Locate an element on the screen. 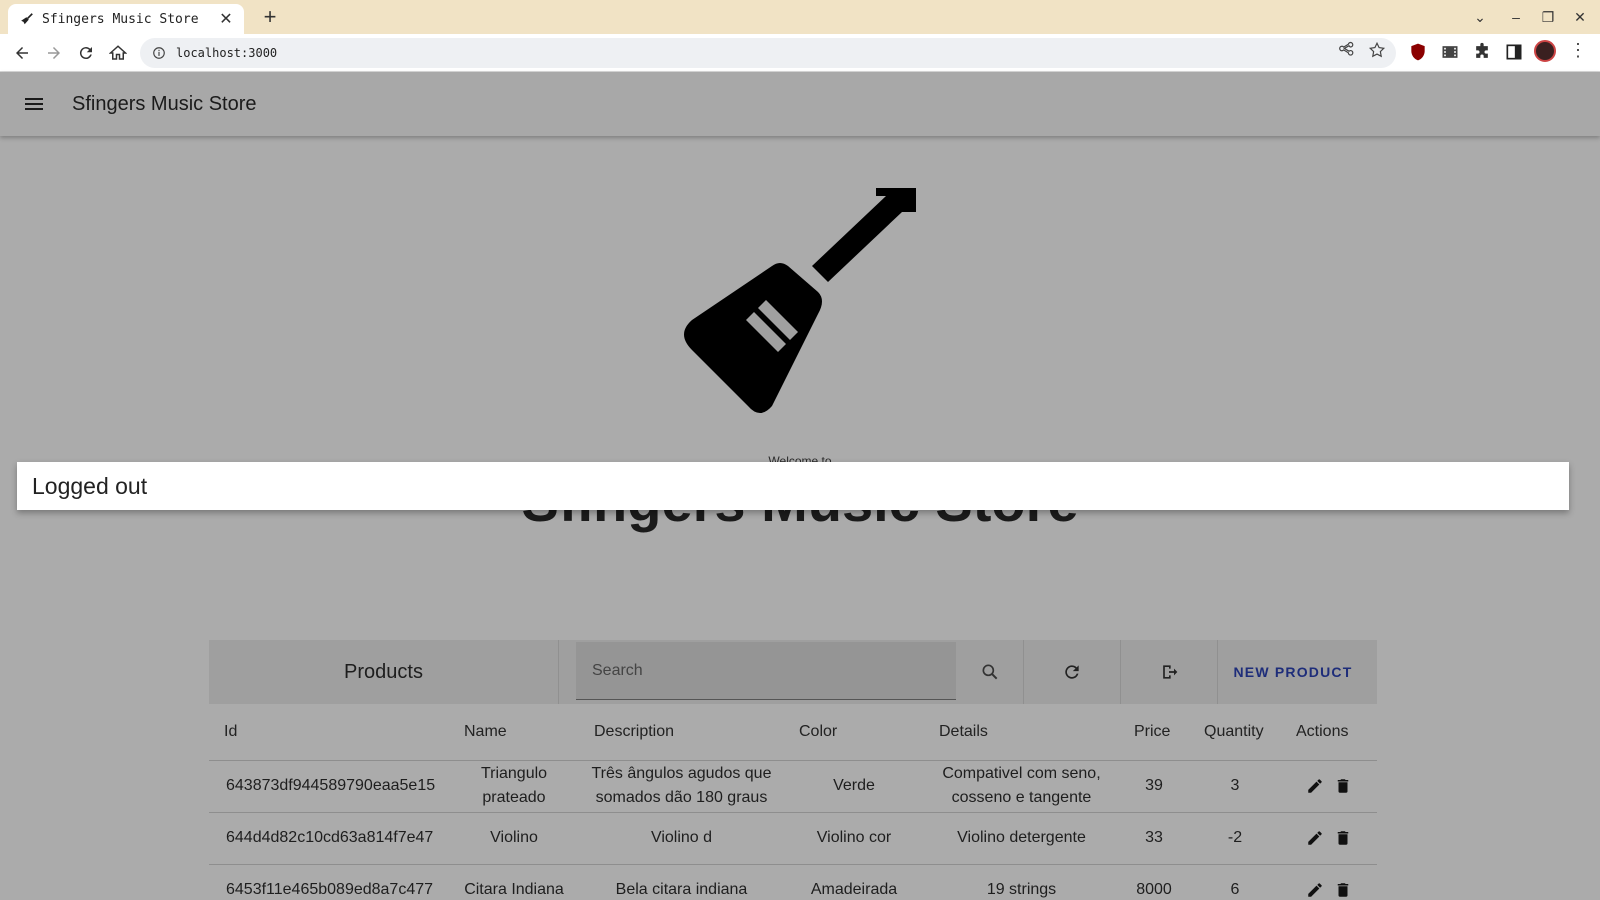  cell-quantity: -2 is located at coordinates (1235, 838).